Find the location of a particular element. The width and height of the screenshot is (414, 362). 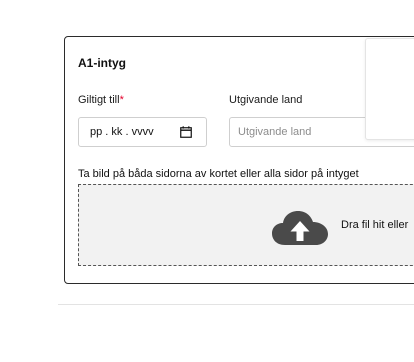

card-title: A1-intyg is located at coordinates (102, 63).